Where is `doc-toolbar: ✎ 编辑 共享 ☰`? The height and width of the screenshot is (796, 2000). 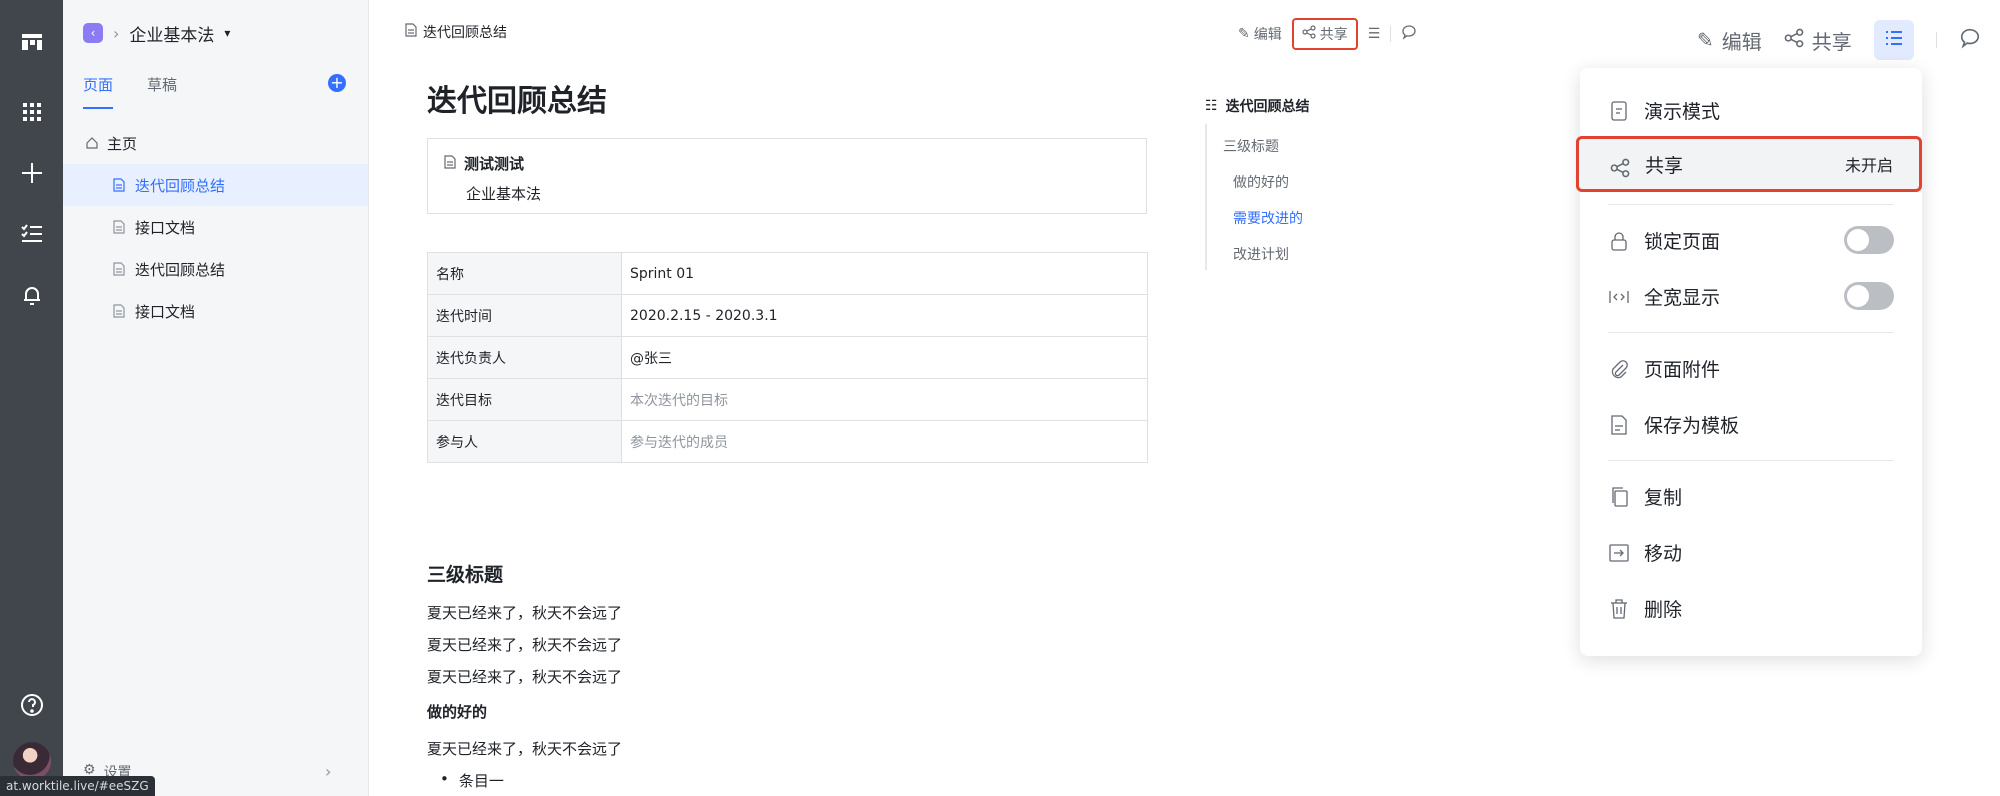
doc-toolbar: ✎ 编辑 共享 ☰ is located at coordinates (1327, 34).